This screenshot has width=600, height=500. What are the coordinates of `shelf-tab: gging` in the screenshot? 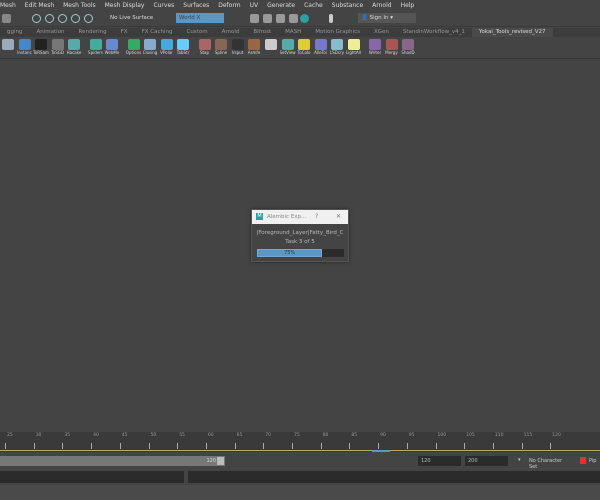 It's located at (15, 32).